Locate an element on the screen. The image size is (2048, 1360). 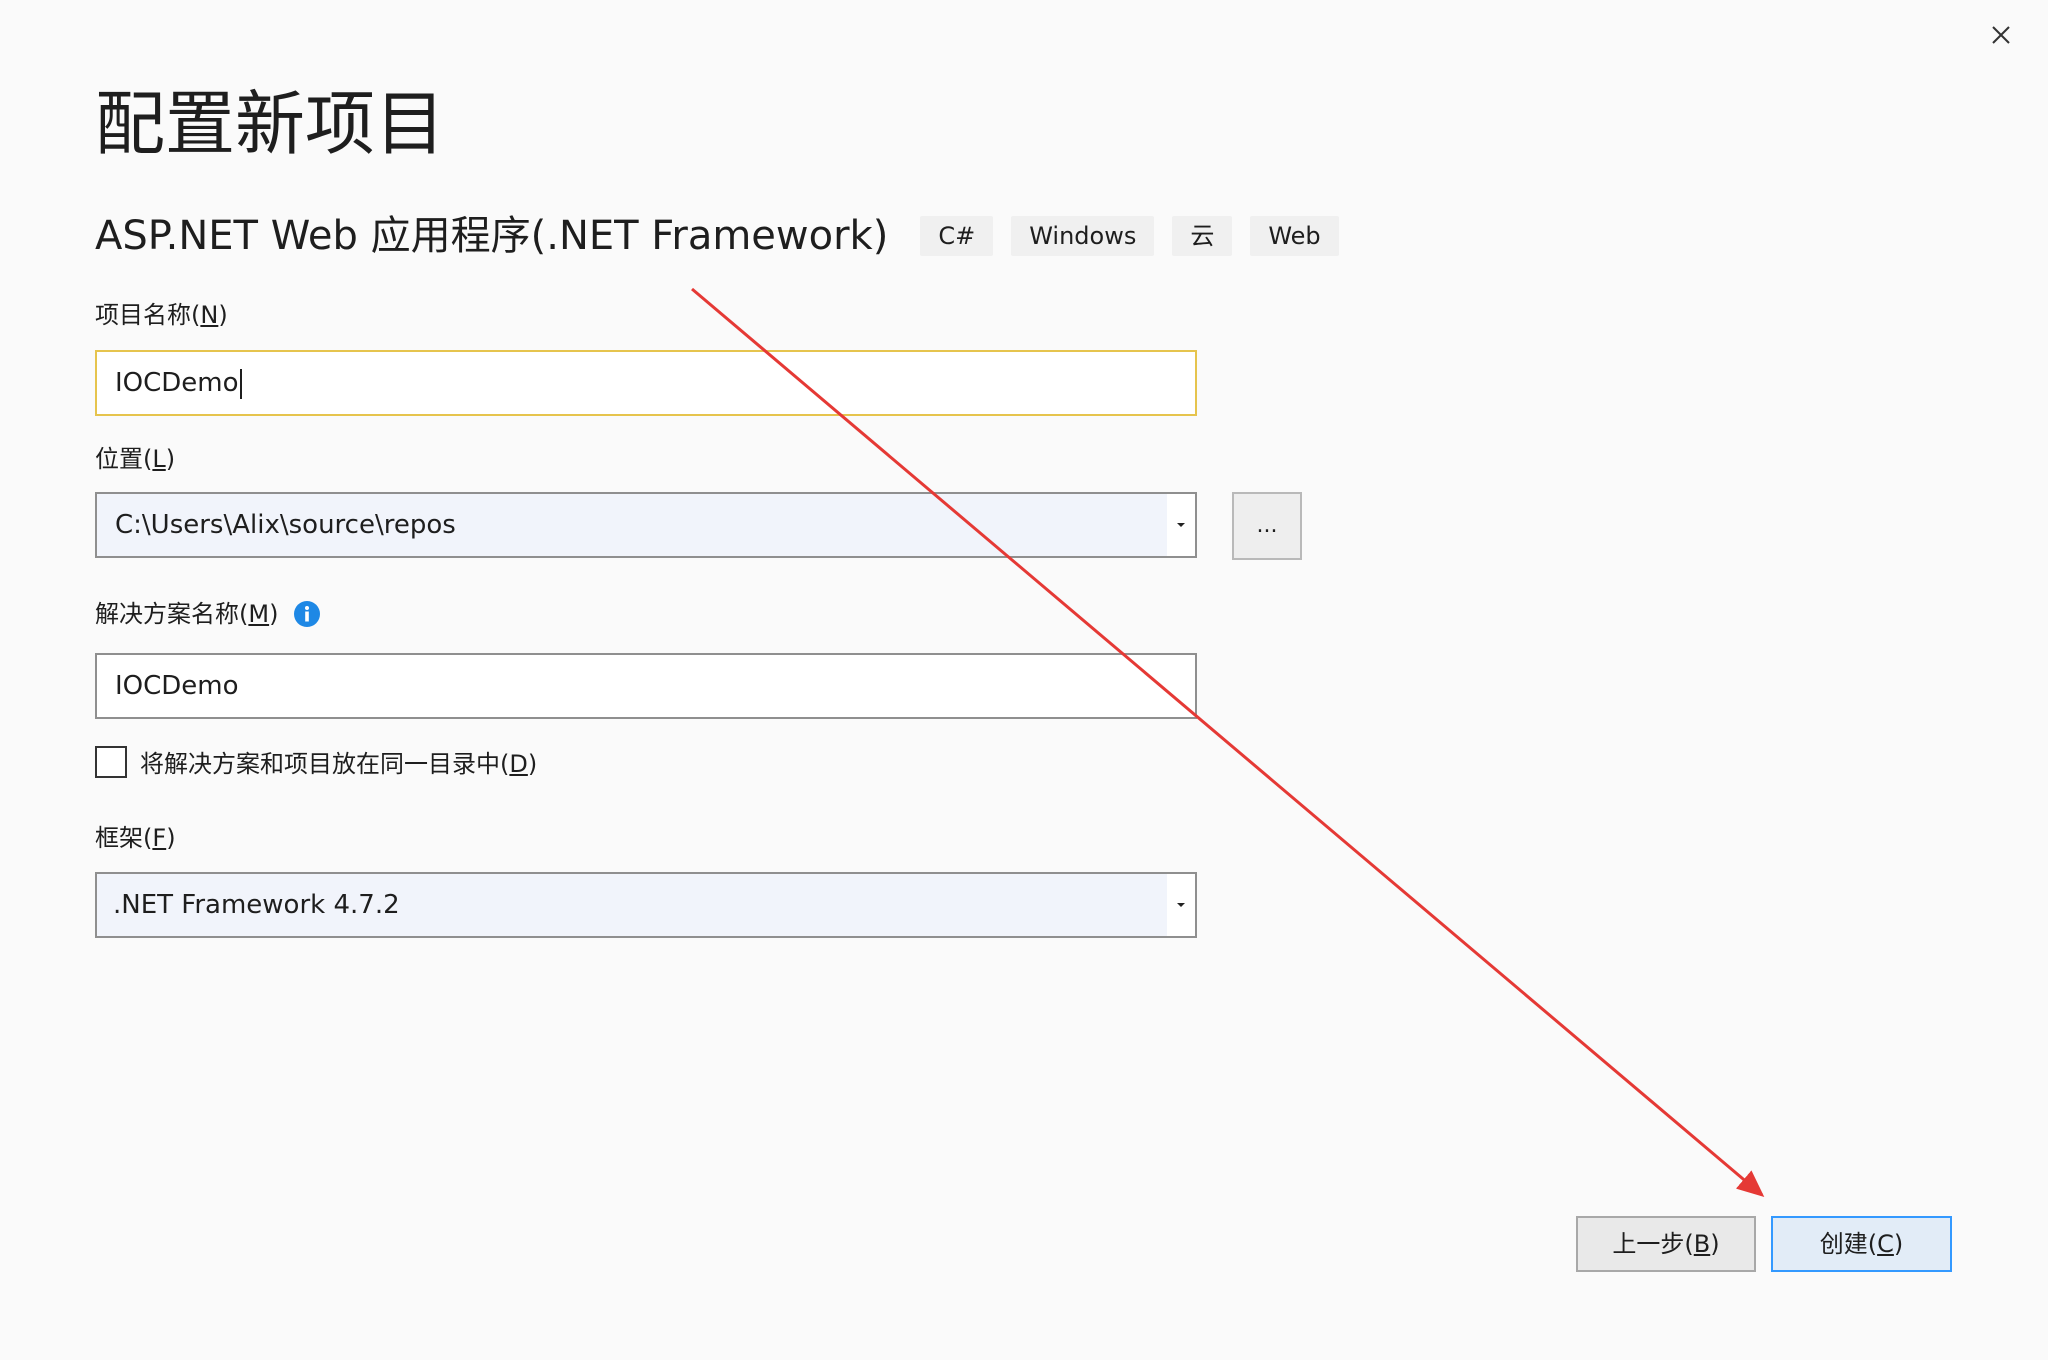
location-combobox: C:\Users\Alix\source\repos is located at coordinates (646, 525).